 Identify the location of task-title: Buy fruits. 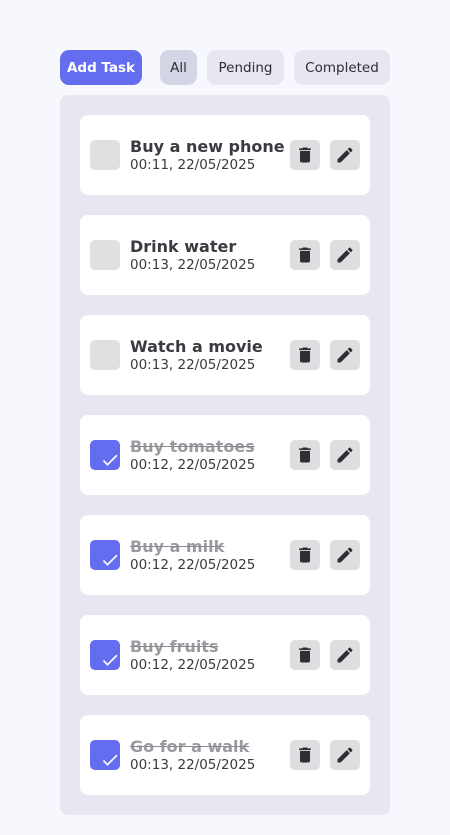
(174, 646).